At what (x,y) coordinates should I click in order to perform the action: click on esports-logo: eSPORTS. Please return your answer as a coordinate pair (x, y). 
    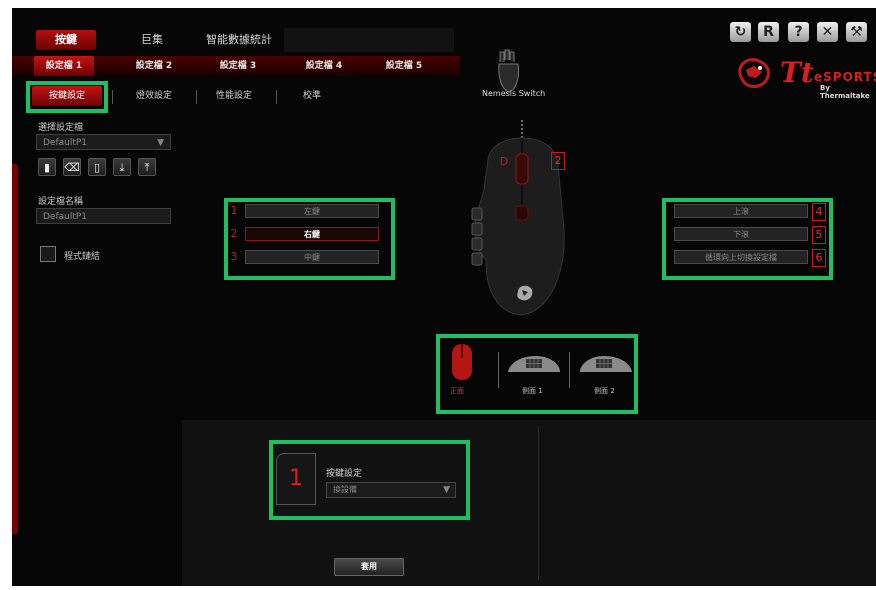
    Looking at the image, I should click on (845, 77).